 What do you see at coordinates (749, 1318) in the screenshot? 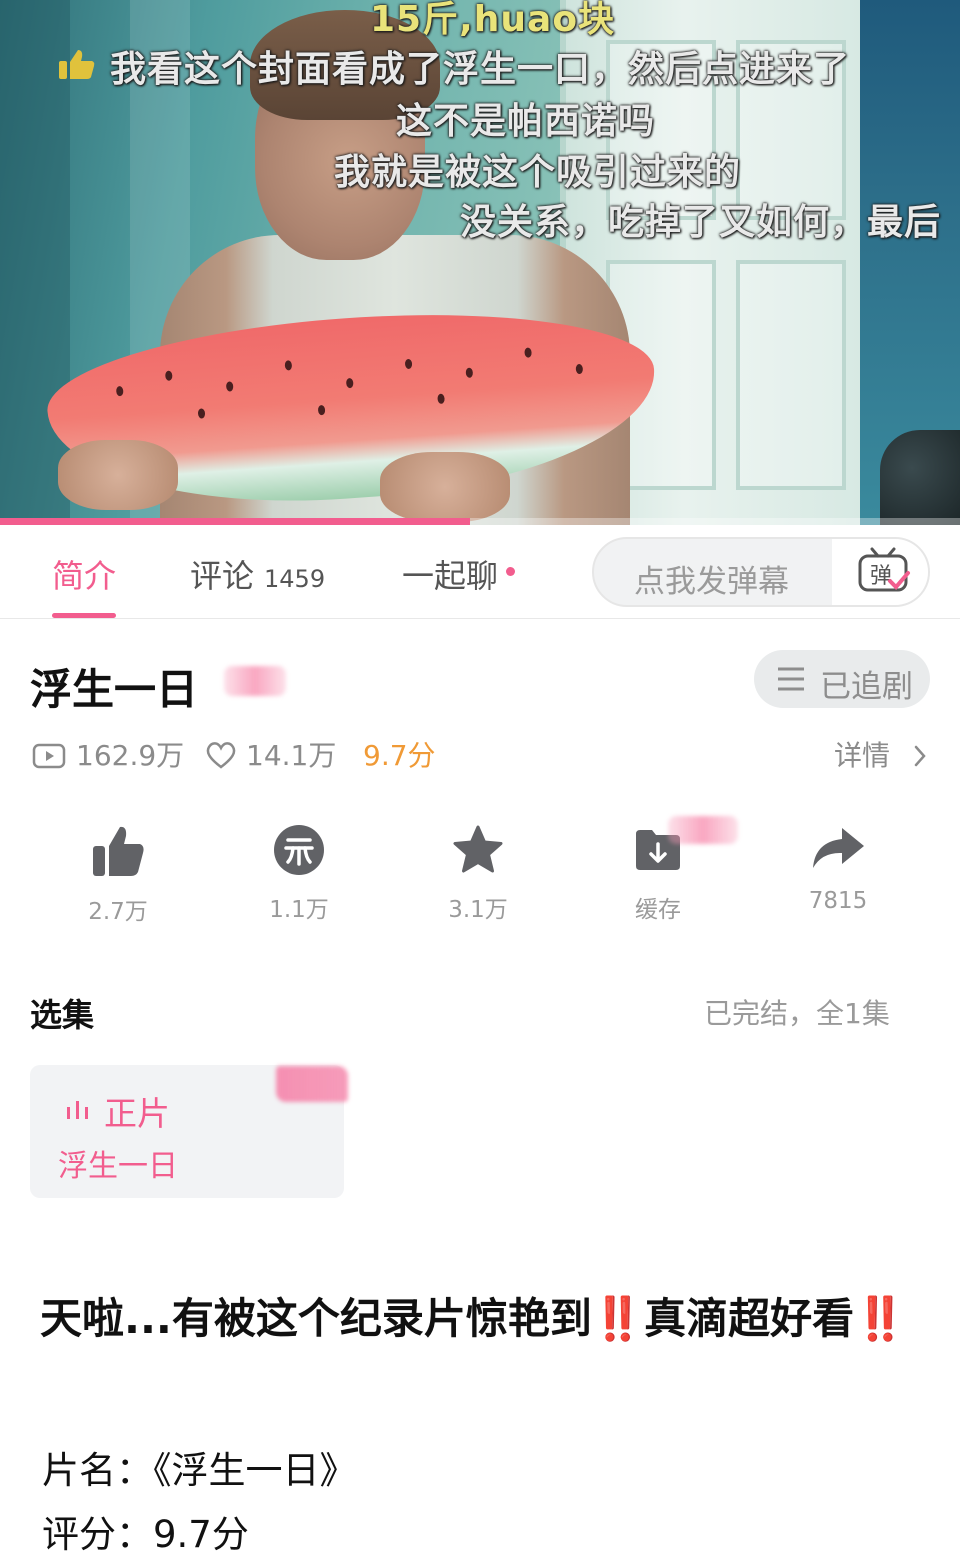
I see `post-headline-part2: 真滴超好看` at bounding box center [749, 1318].